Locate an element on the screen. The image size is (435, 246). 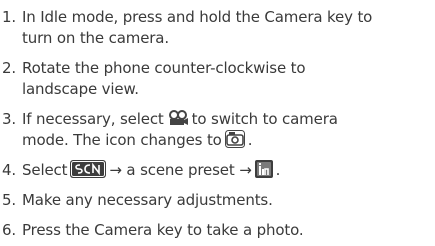
step-text: If necessary, select is located at coordinates (93, 119).